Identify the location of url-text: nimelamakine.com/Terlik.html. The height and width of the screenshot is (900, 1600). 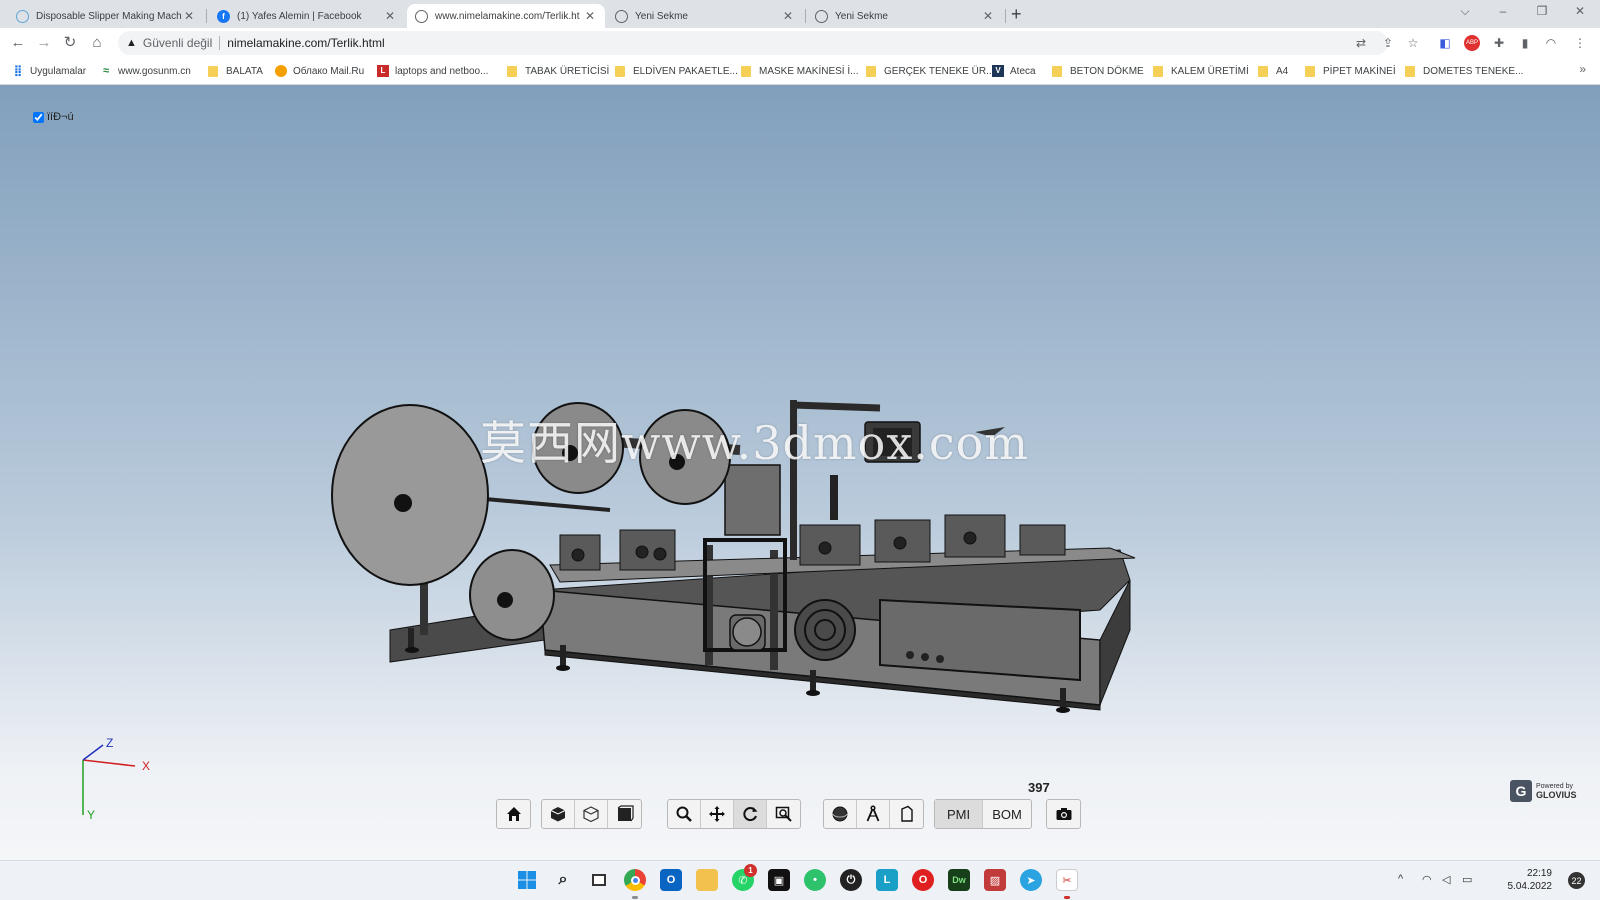
(305, 43).